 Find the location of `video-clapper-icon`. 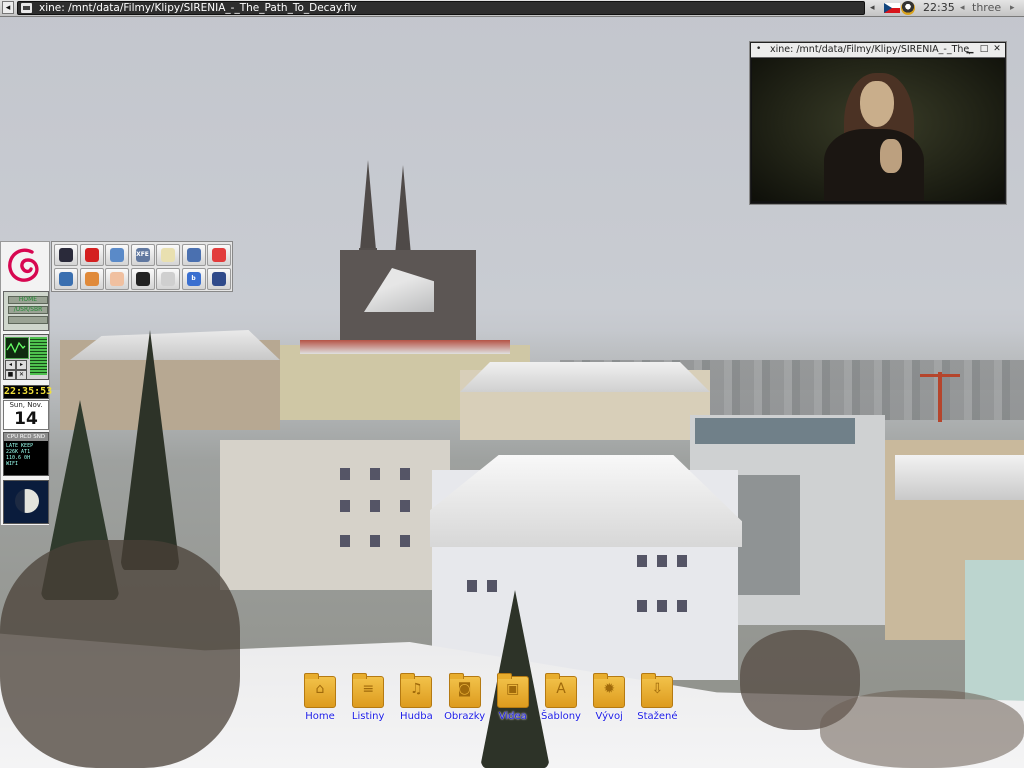

video-clapper-icon is located at coordinates (219, 279).